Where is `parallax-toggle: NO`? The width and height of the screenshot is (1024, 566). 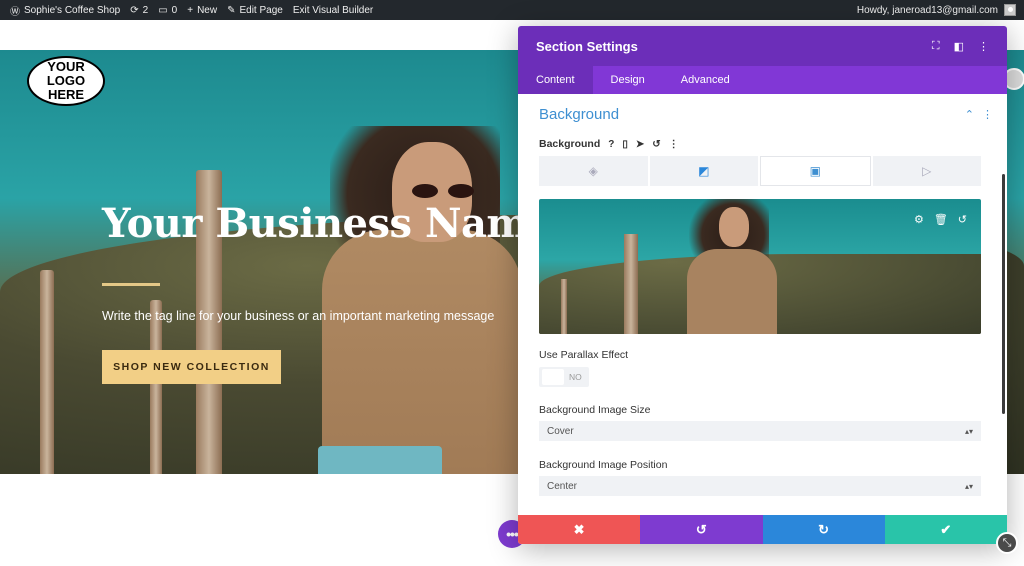 parallax-toggle: NO is located at coordinates (564, 377).